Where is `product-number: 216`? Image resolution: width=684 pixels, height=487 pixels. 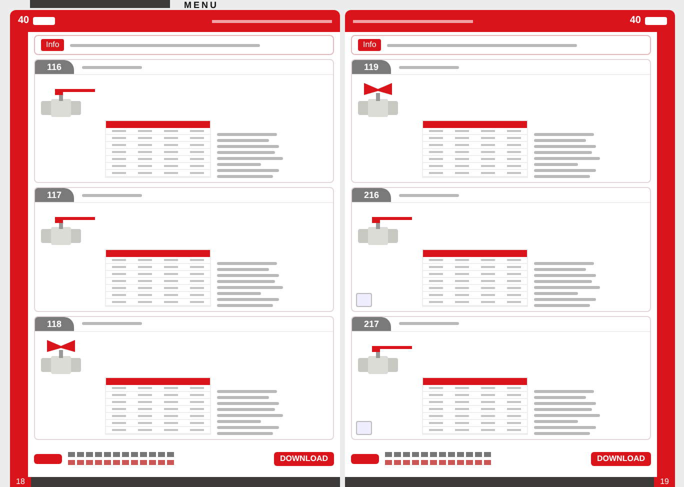 product-number: 216 is located at coordinates (372, 195).